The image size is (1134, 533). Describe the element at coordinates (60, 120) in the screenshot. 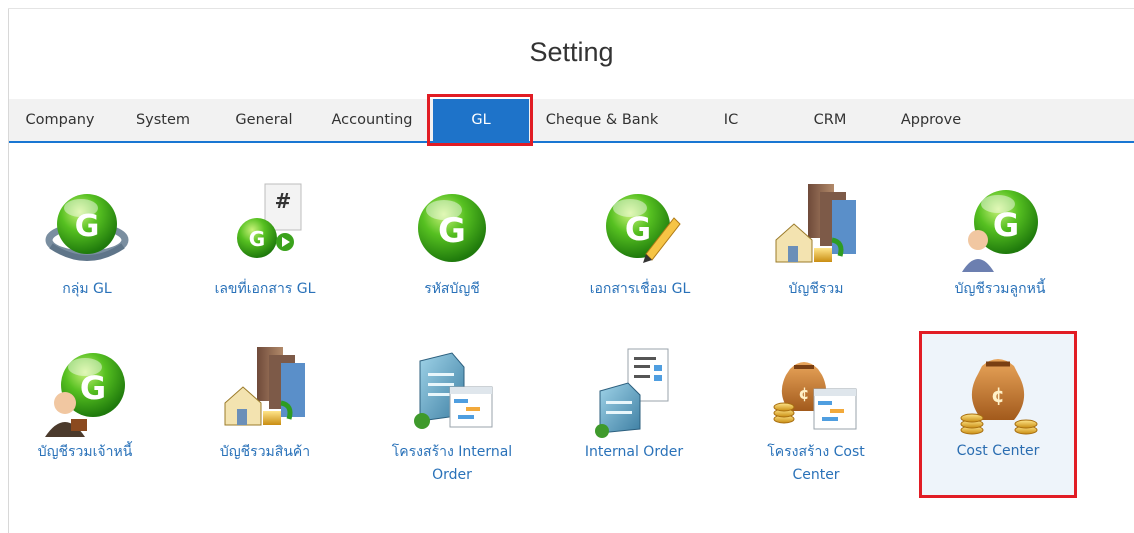

I see `tab-company: Company` at that location.